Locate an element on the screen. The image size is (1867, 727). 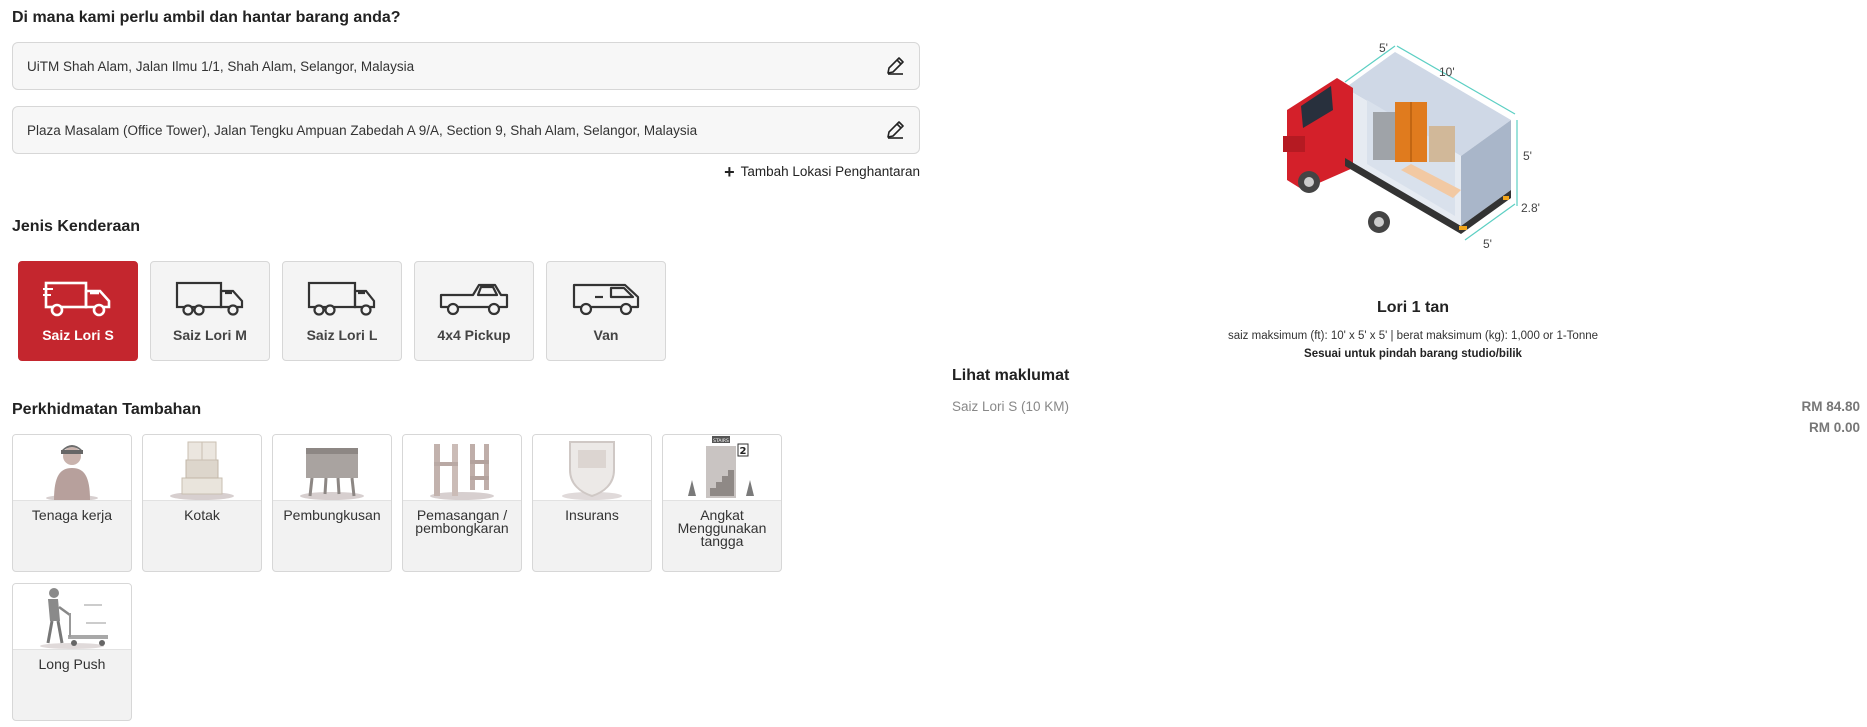
vehicle-option-label: Saiz Lori L is located at coordinates (342, 335).